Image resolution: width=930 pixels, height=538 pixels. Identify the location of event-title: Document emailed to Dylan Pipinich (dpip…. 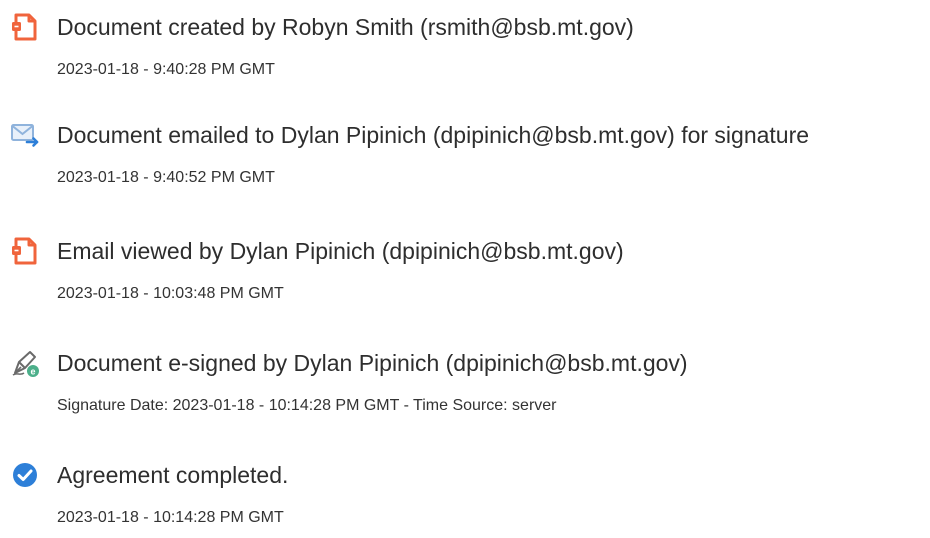
(433, 135).